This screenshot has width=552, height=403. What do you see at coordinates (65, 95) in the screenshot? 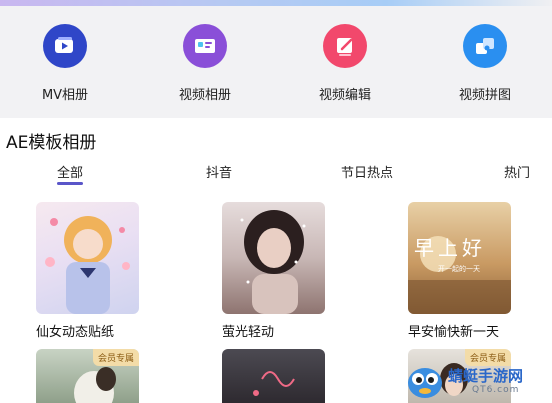
I see `mv-album-label: MV相册` at bounding box center [65, 95].